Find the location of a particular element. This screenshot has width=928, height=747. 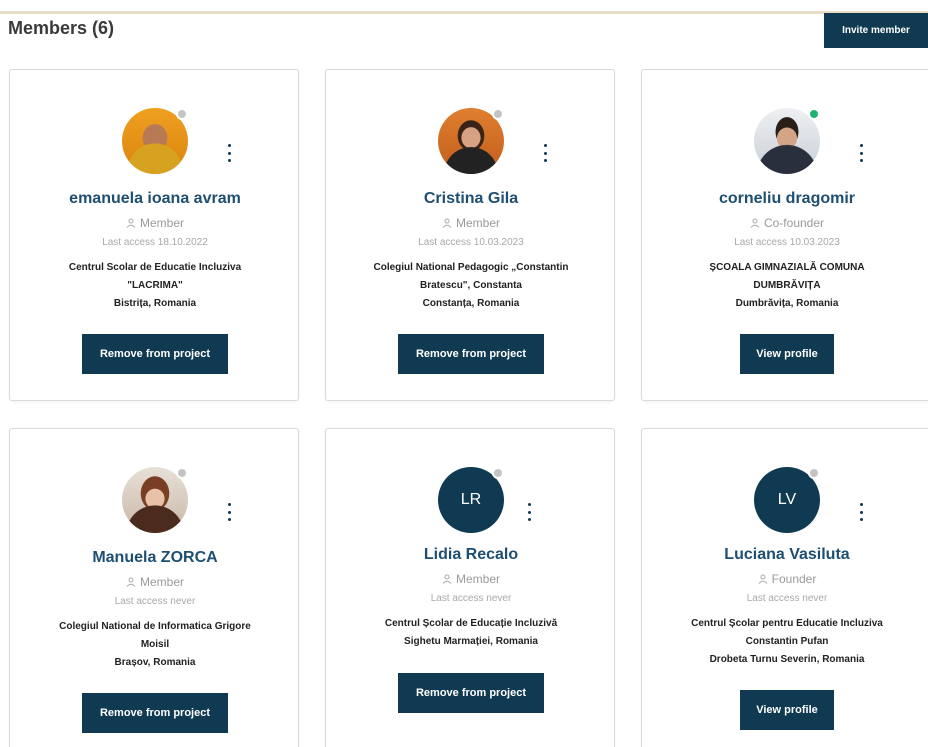

member-role: Co-founder is located at coordinates (785, 223).